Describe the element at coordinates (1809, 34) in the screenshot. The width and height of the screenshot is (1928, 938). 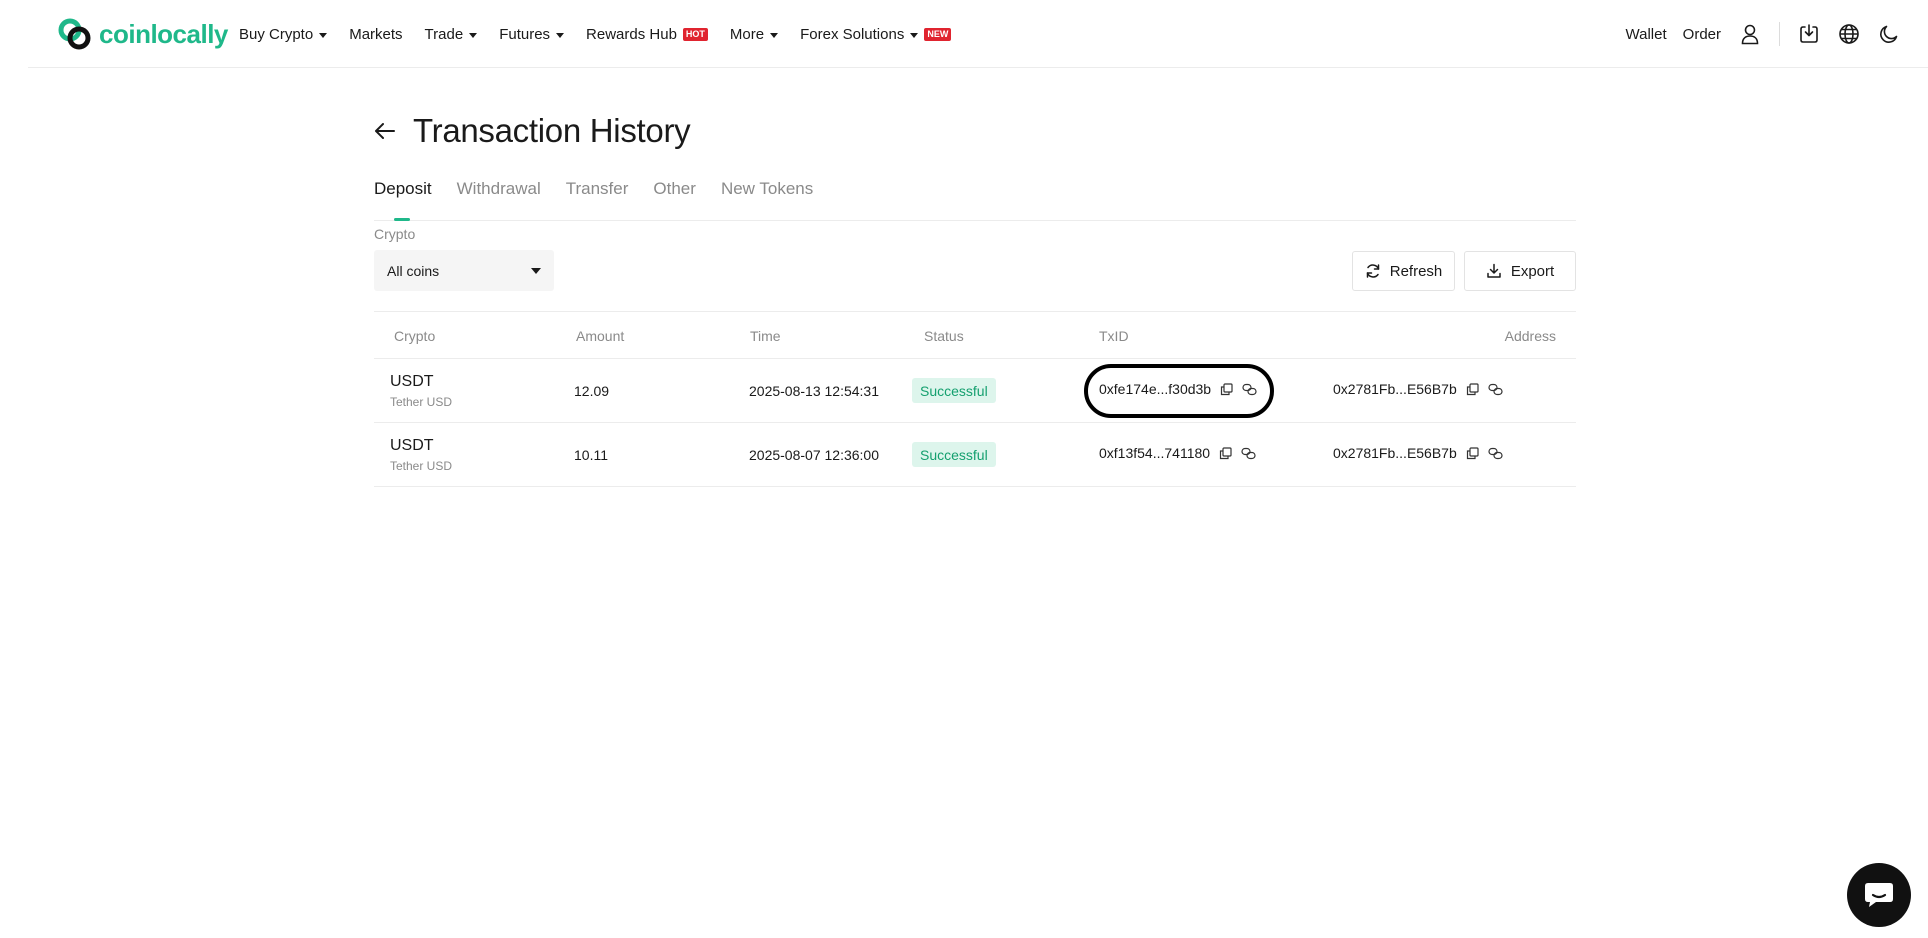
I see `download-icon` at that location.